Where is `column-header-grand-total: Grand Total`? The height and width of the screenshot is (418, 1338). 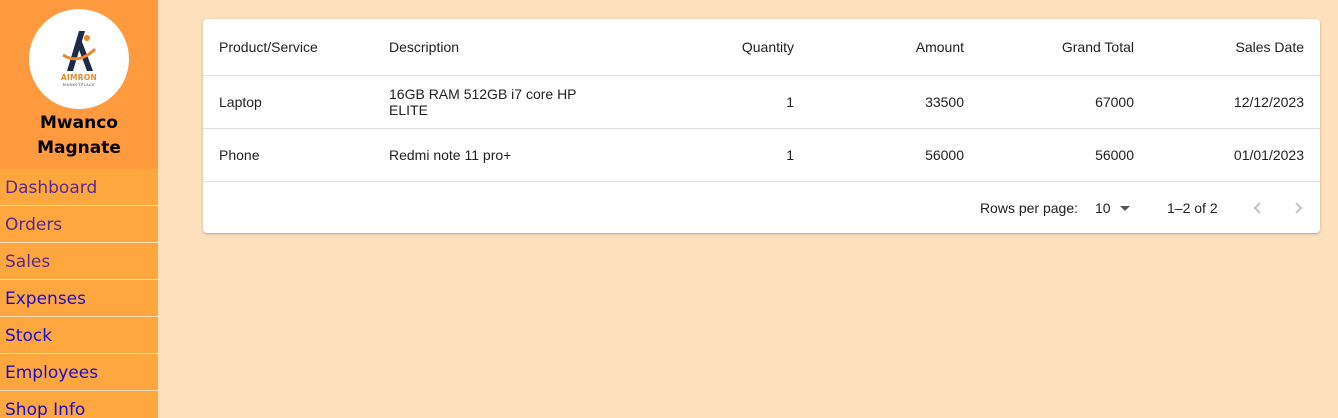 column-header-grand-total: Grand Total is located at coordinates (1065, 47).